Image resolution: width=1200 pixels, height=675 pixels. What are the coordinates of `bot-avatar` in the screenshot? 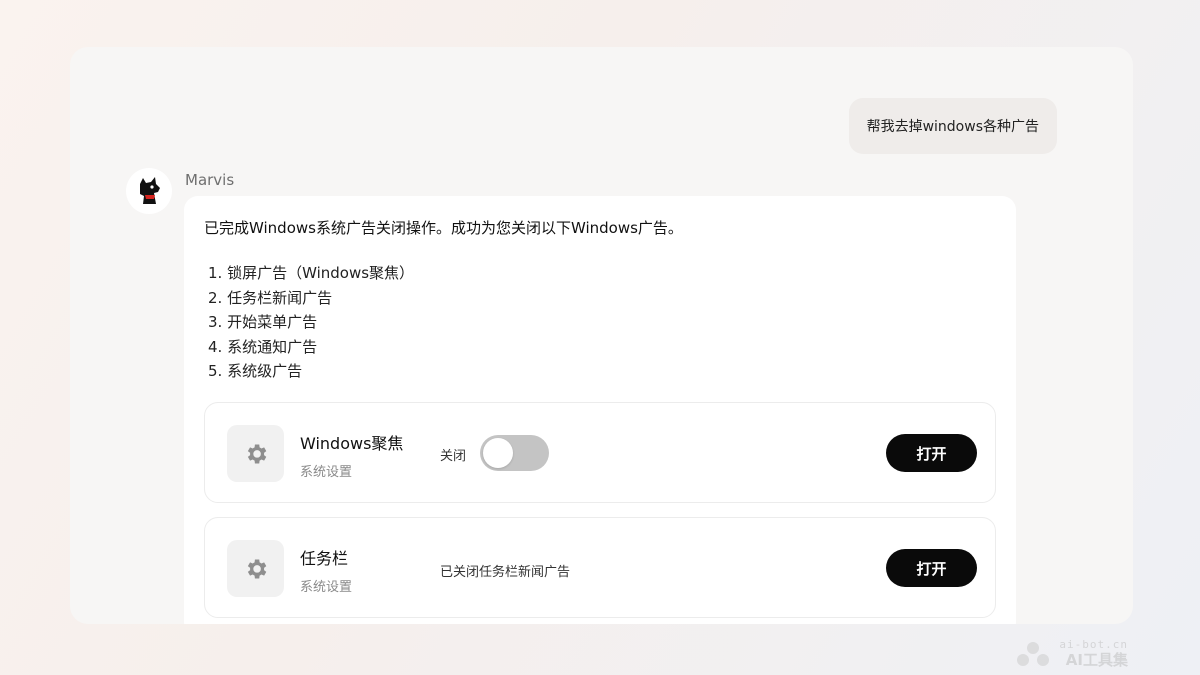 It's located at (149, 191).